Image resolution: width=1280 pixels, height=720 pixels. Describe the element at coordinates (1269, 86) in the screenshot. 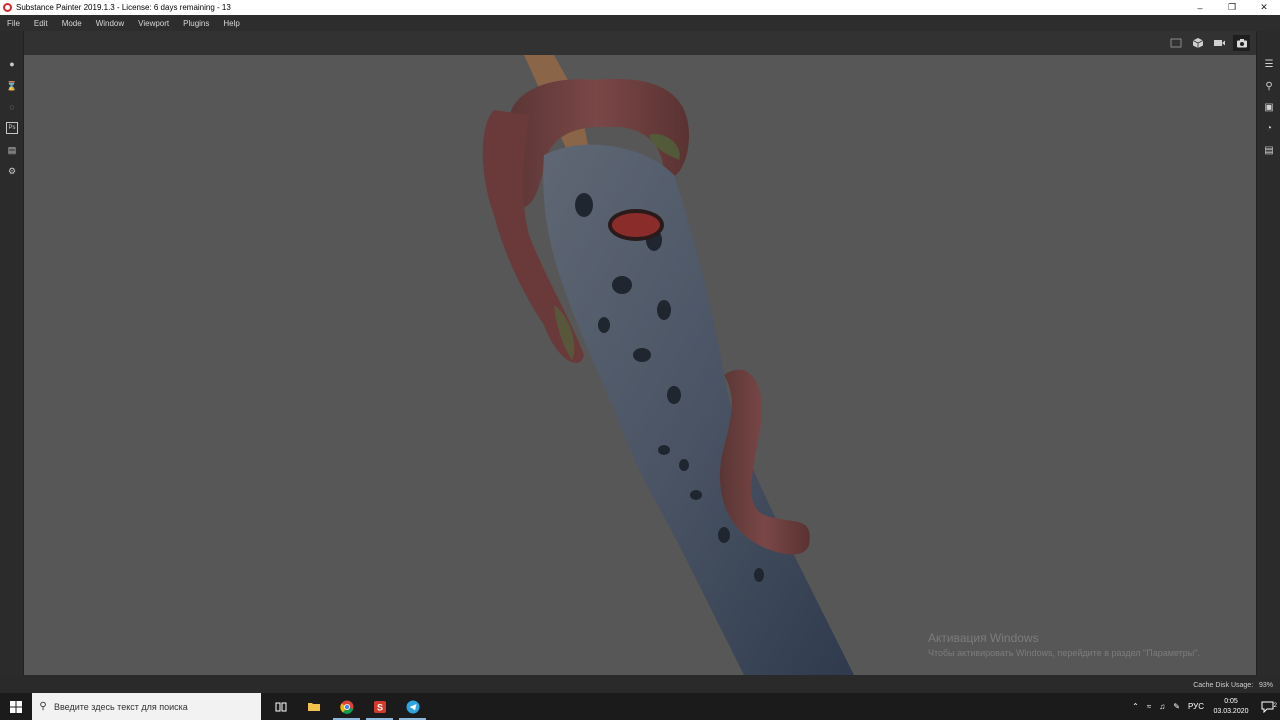

I see `zoom-icon: ⚲` at that location.